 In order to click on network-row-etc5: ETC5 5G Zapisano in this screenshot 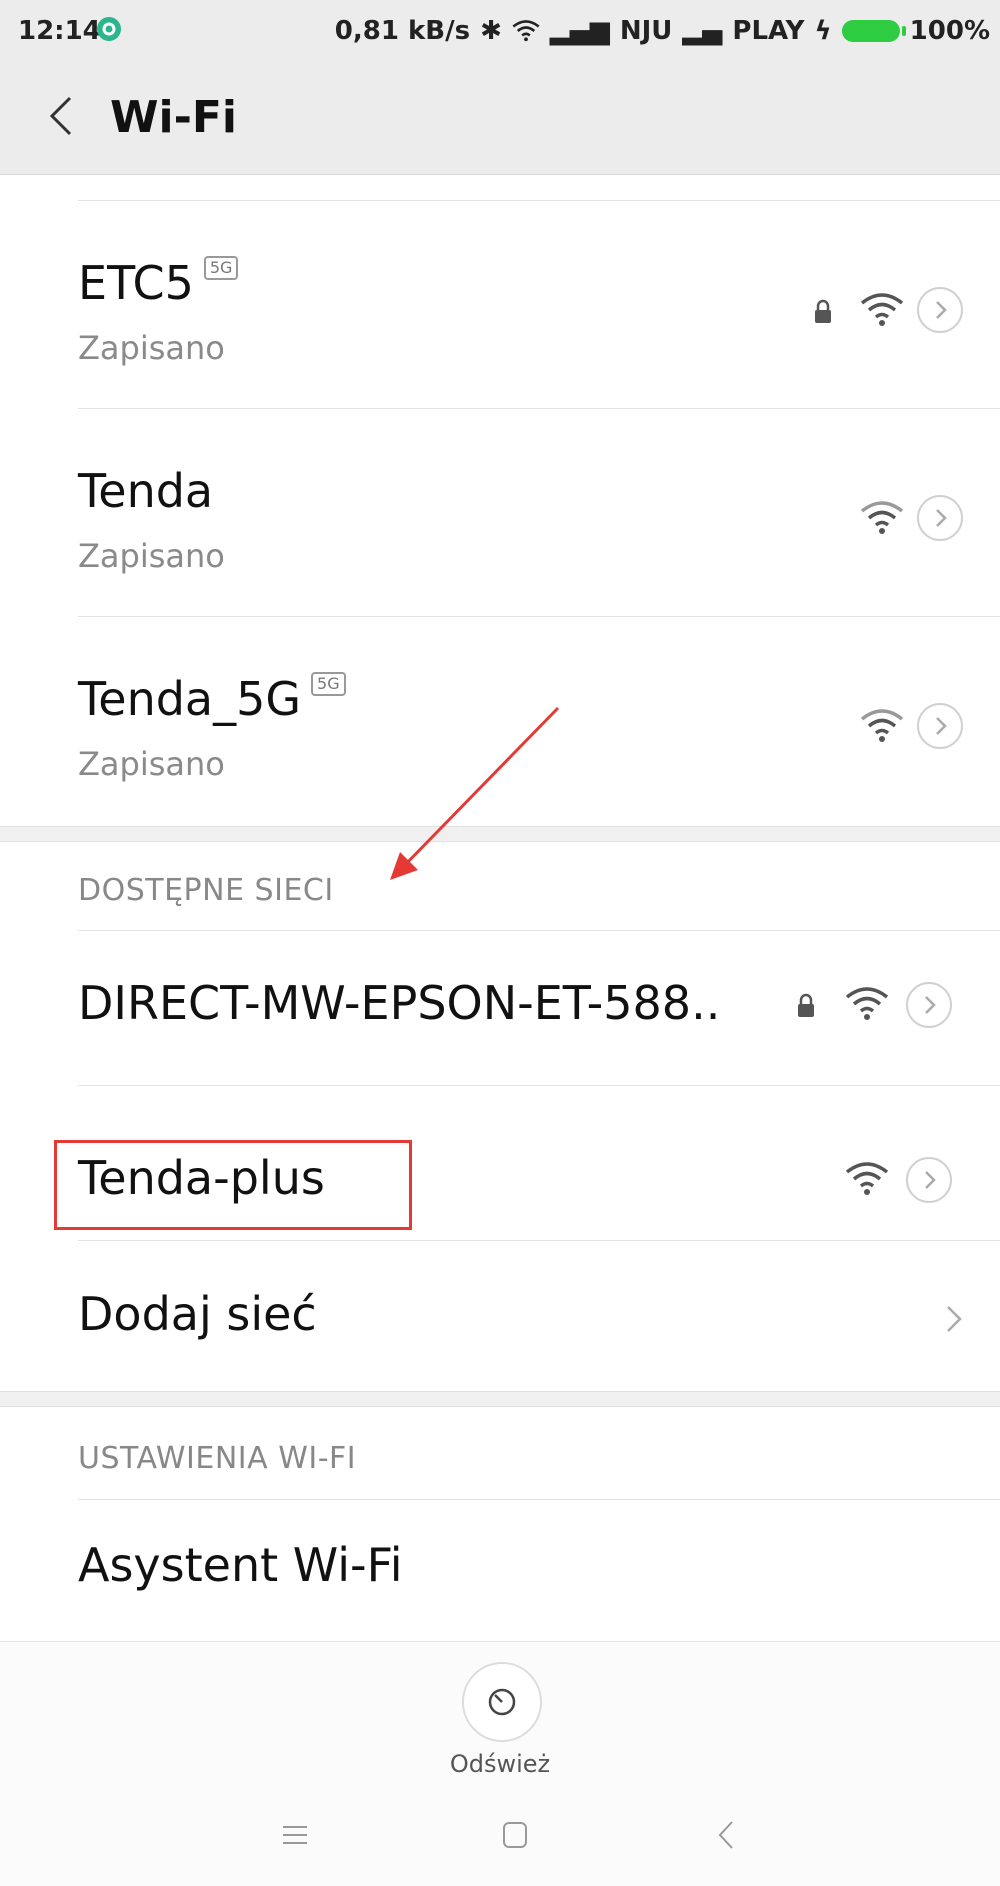, I will do `click(500, 304)`.